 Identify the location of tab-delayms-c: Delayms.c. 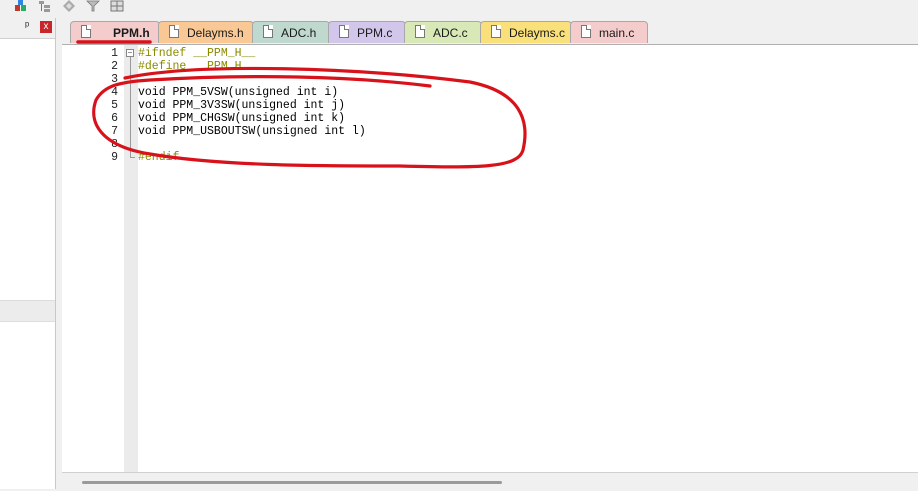
(526, 32).